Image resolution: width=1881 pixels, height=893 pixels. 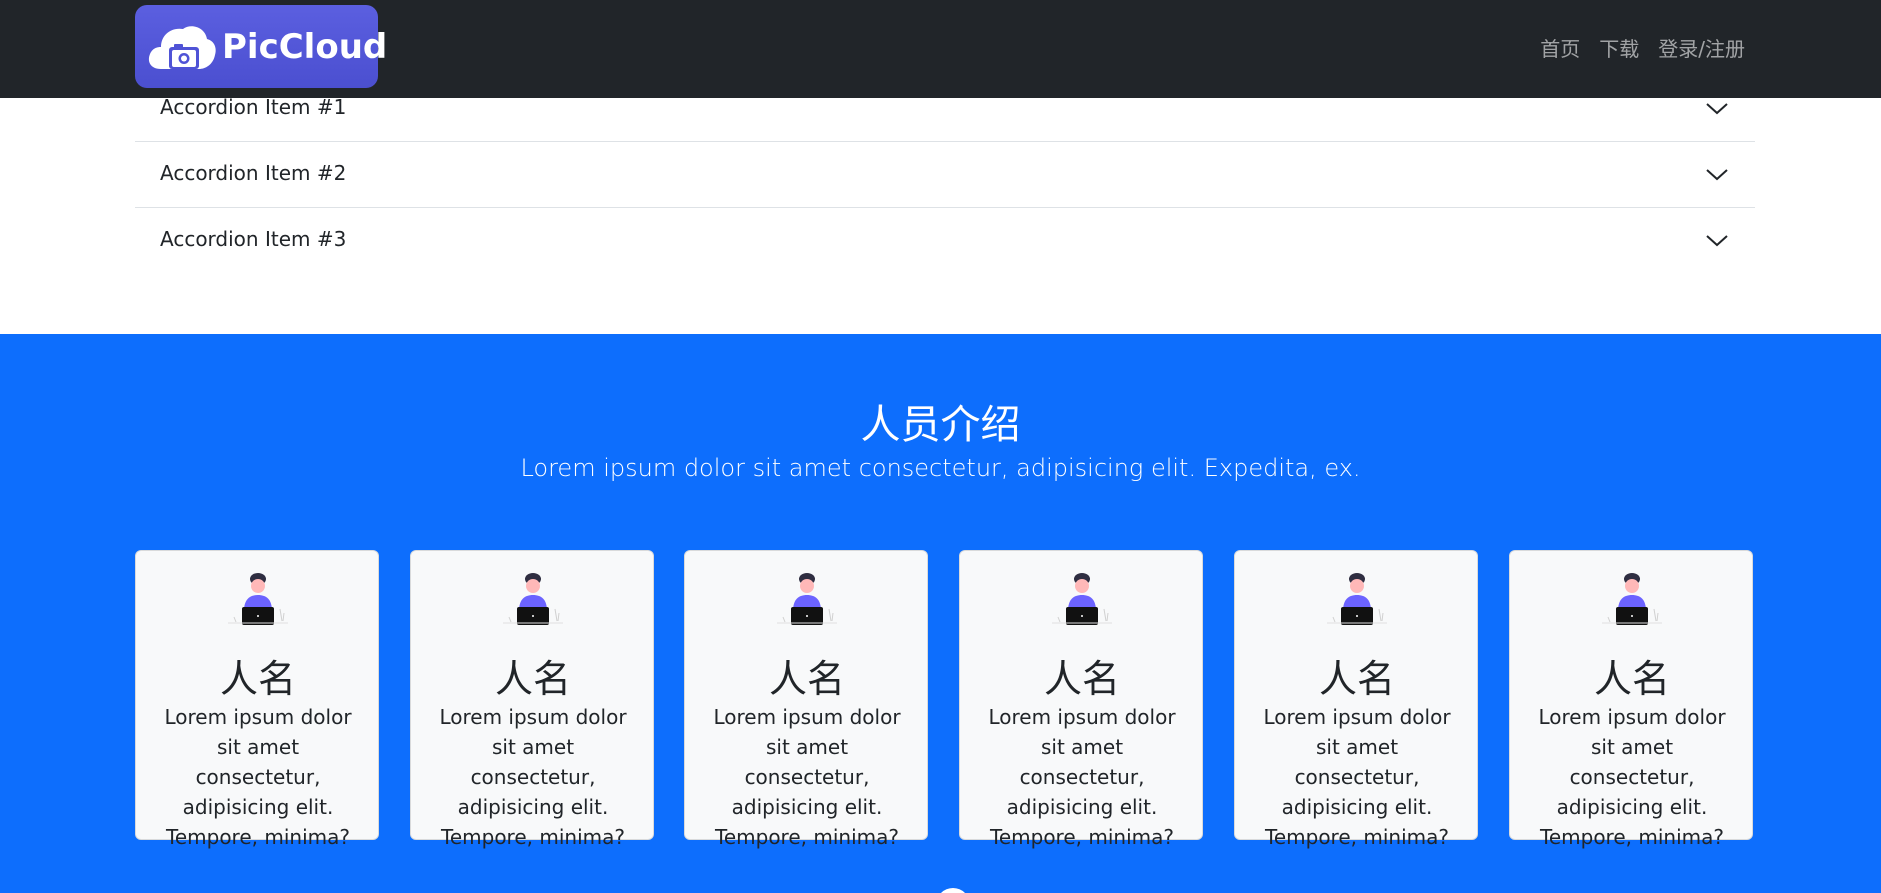 I want to click on accordion-item-label: Accordion Item #2, so click(x=253, y=173).